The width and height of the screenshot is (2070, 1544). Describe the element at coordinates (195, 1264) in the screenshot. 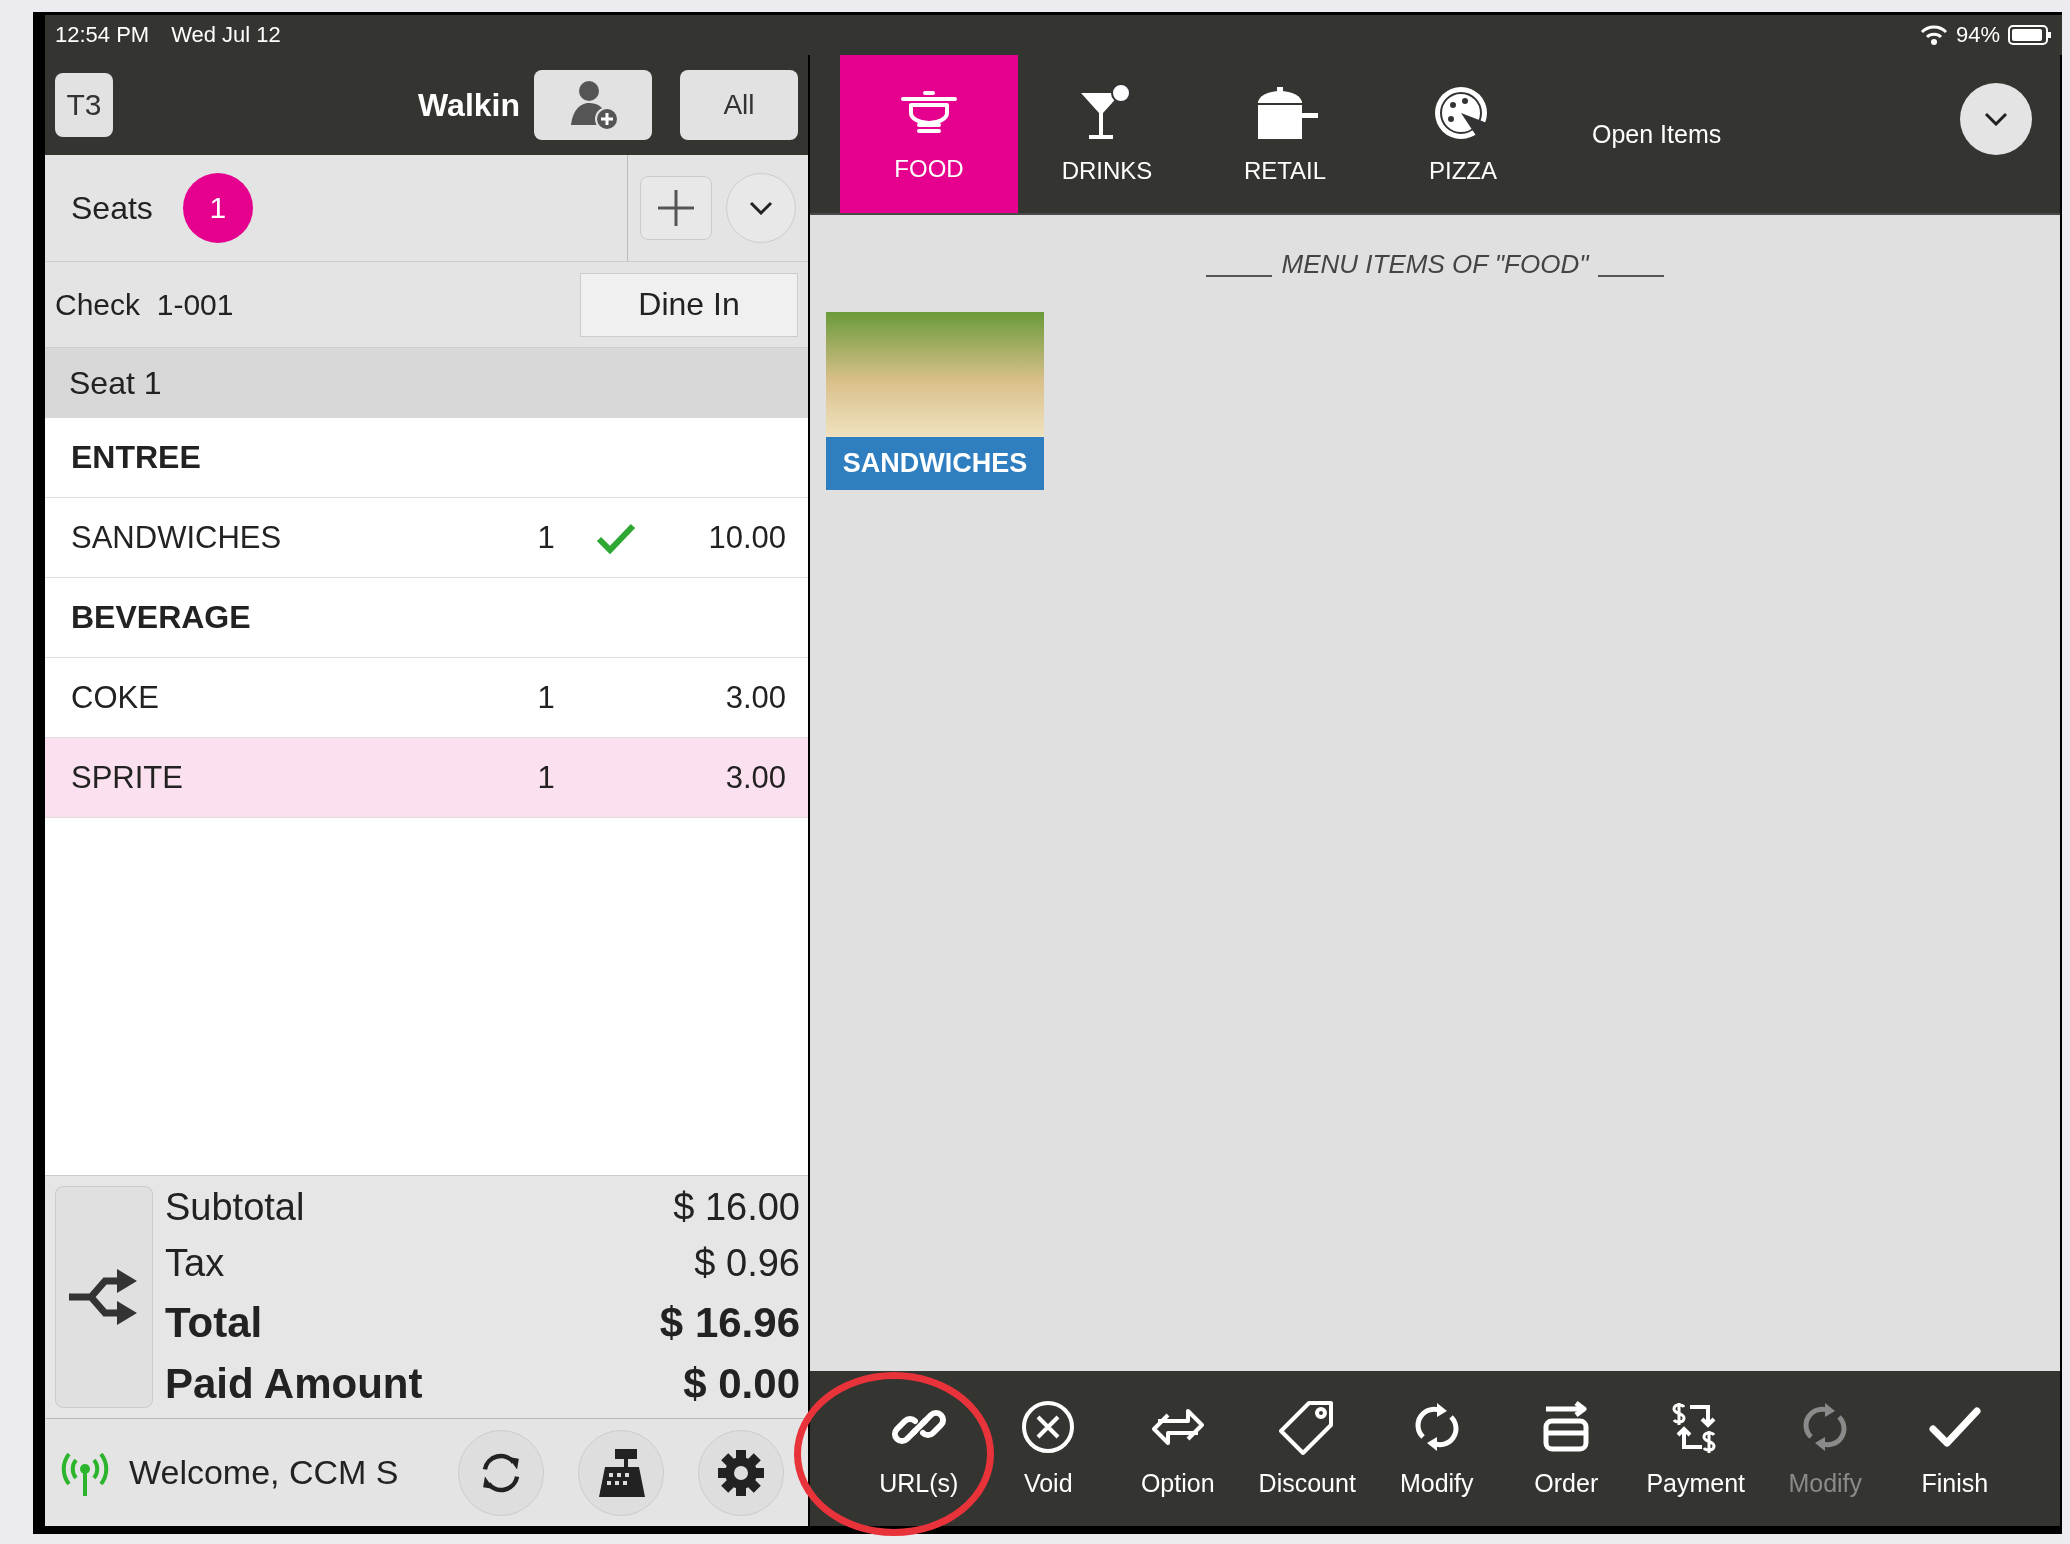

I see `total-label: Tax` at that location.